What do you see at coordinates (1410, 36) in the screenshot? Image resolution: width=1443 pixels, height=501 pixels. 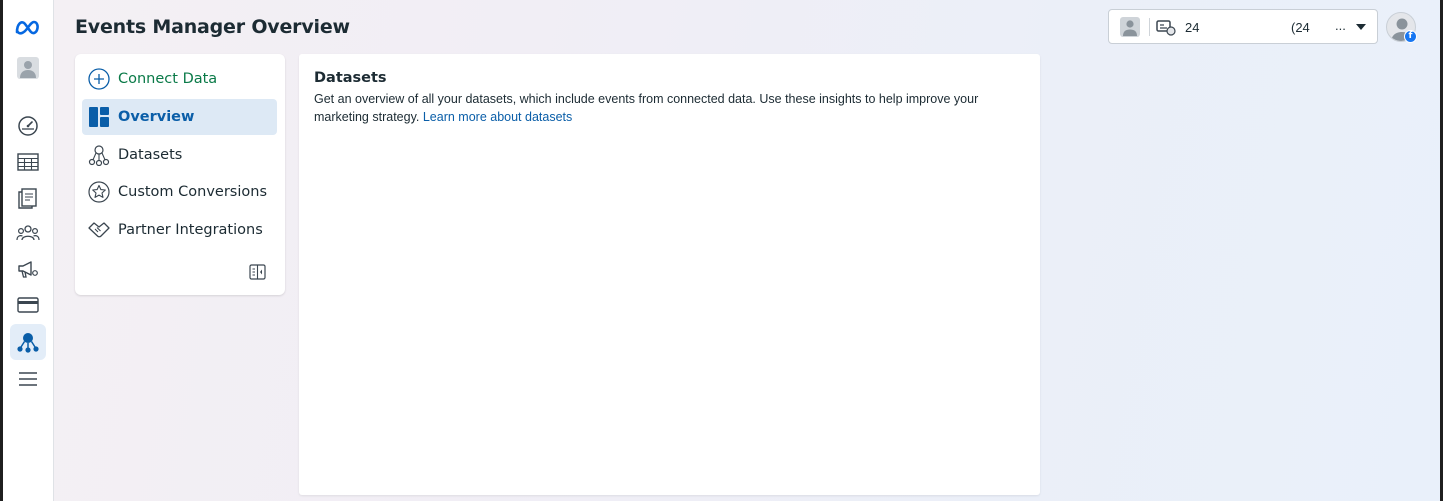 I see `facebook-badge-icon: f` at bounding box center [1410, 36].